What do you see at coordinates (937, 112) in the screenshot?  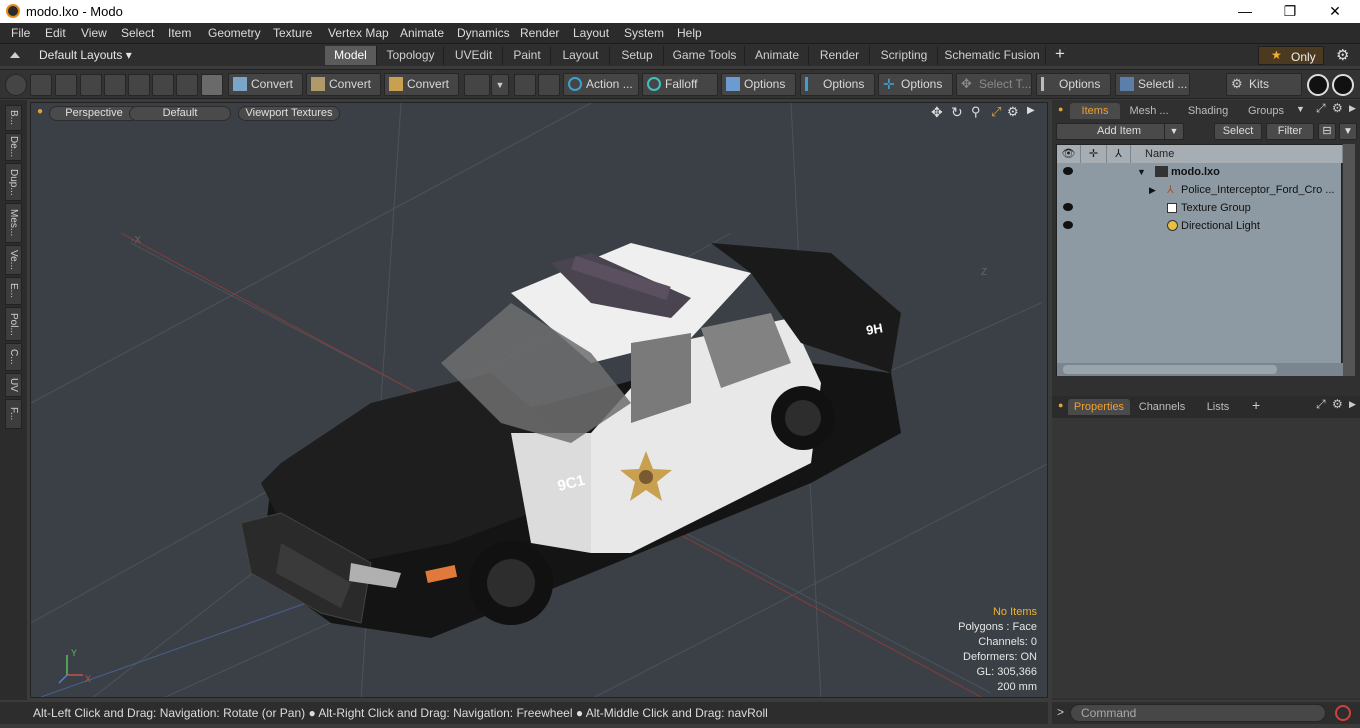 I see `pan-icon: ✥` at bounding box center [937, 112].